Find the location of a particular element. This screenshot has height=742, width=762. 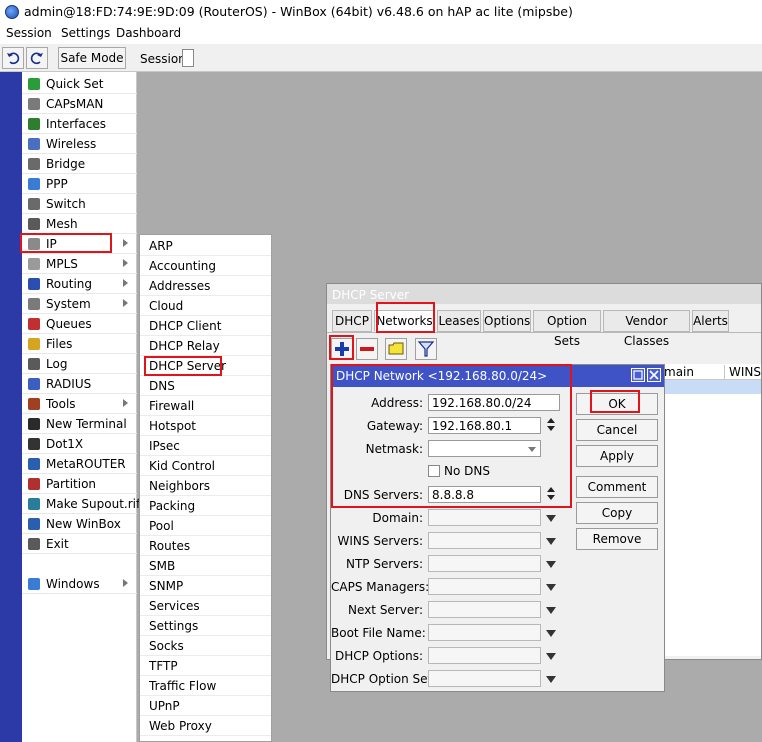

sidebar-item-tools: Tools is located at coordinates (79, 404).